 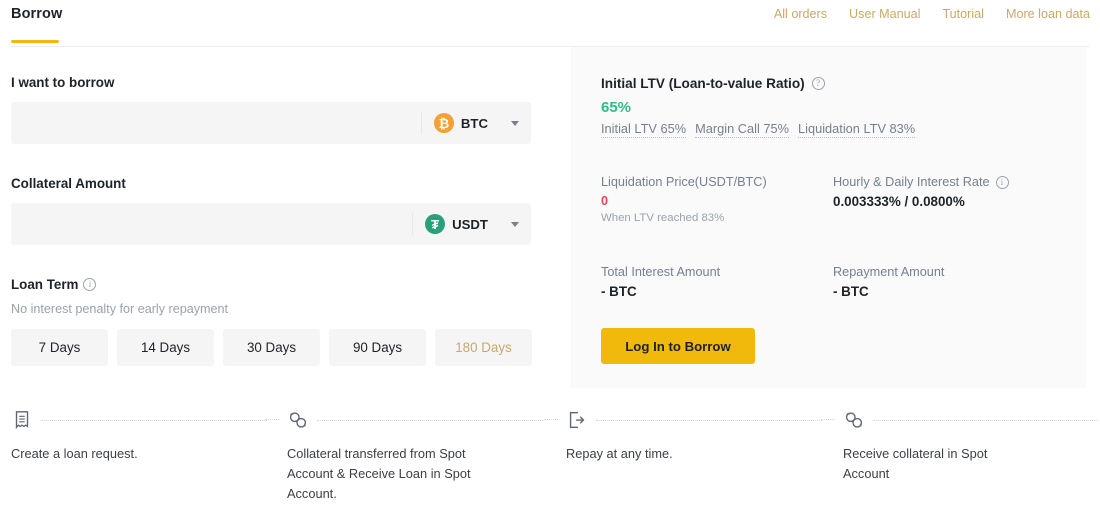 I want to click on collateral-asset-name: USDT, so click(x=470, y=224).